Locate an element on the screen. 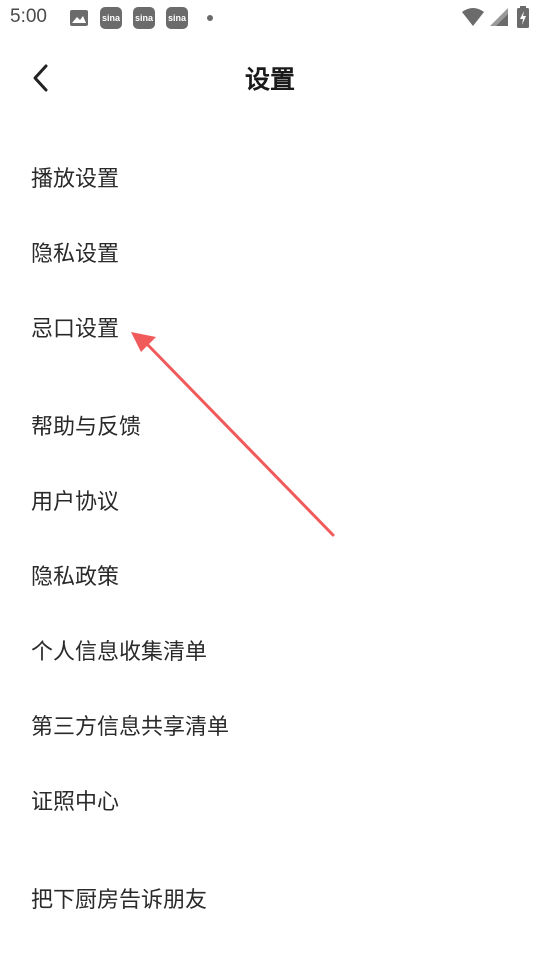  menu-item-help-feedback: 帮助与反馈 is located at coordinates (86, 428).